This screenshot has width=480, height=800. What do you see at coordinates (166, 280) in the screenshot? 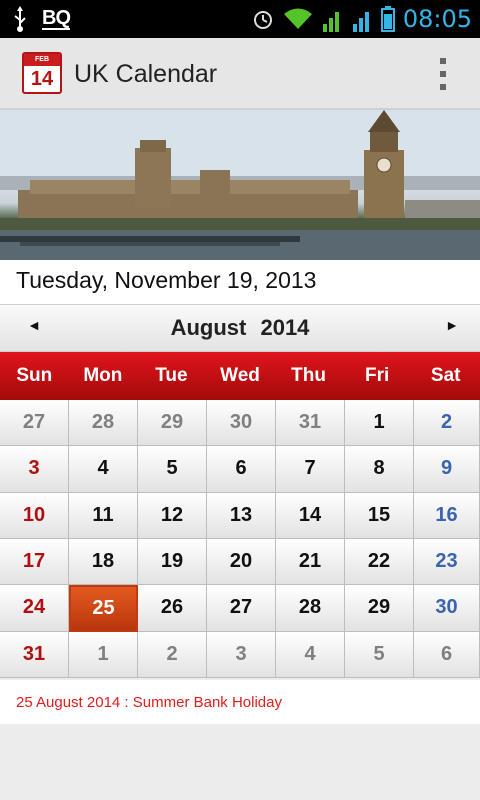
I see `today-date: Tuesday, November 19, 2013` at bounding box center [166, 280].